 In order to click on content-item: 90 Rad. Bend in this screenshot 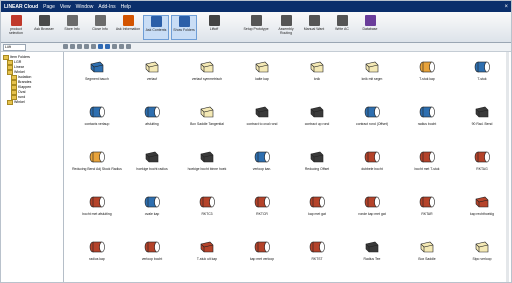, I will do `click(481, 119)`.